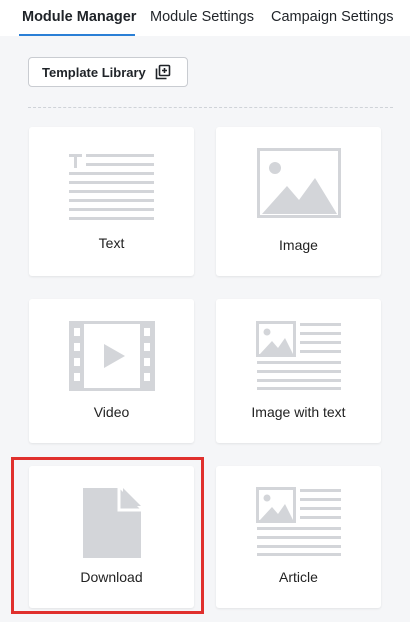  Describe the element at coordinates (298, 577) in the screenshot. I see `module-label-article: Article` at that location.